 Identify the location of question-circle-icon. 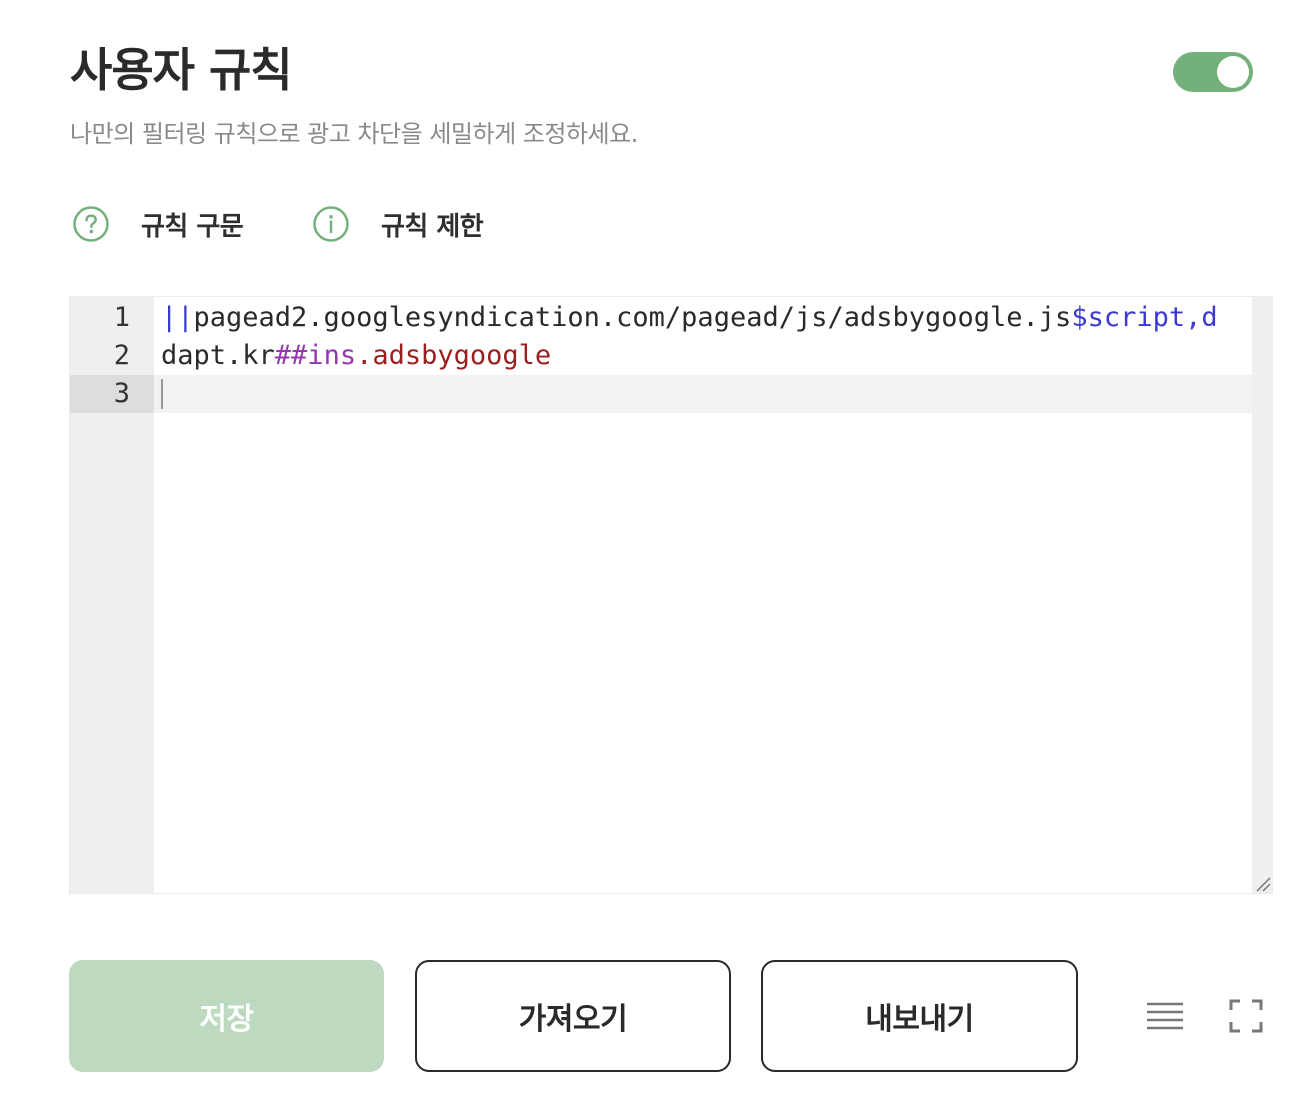
(91, 224).